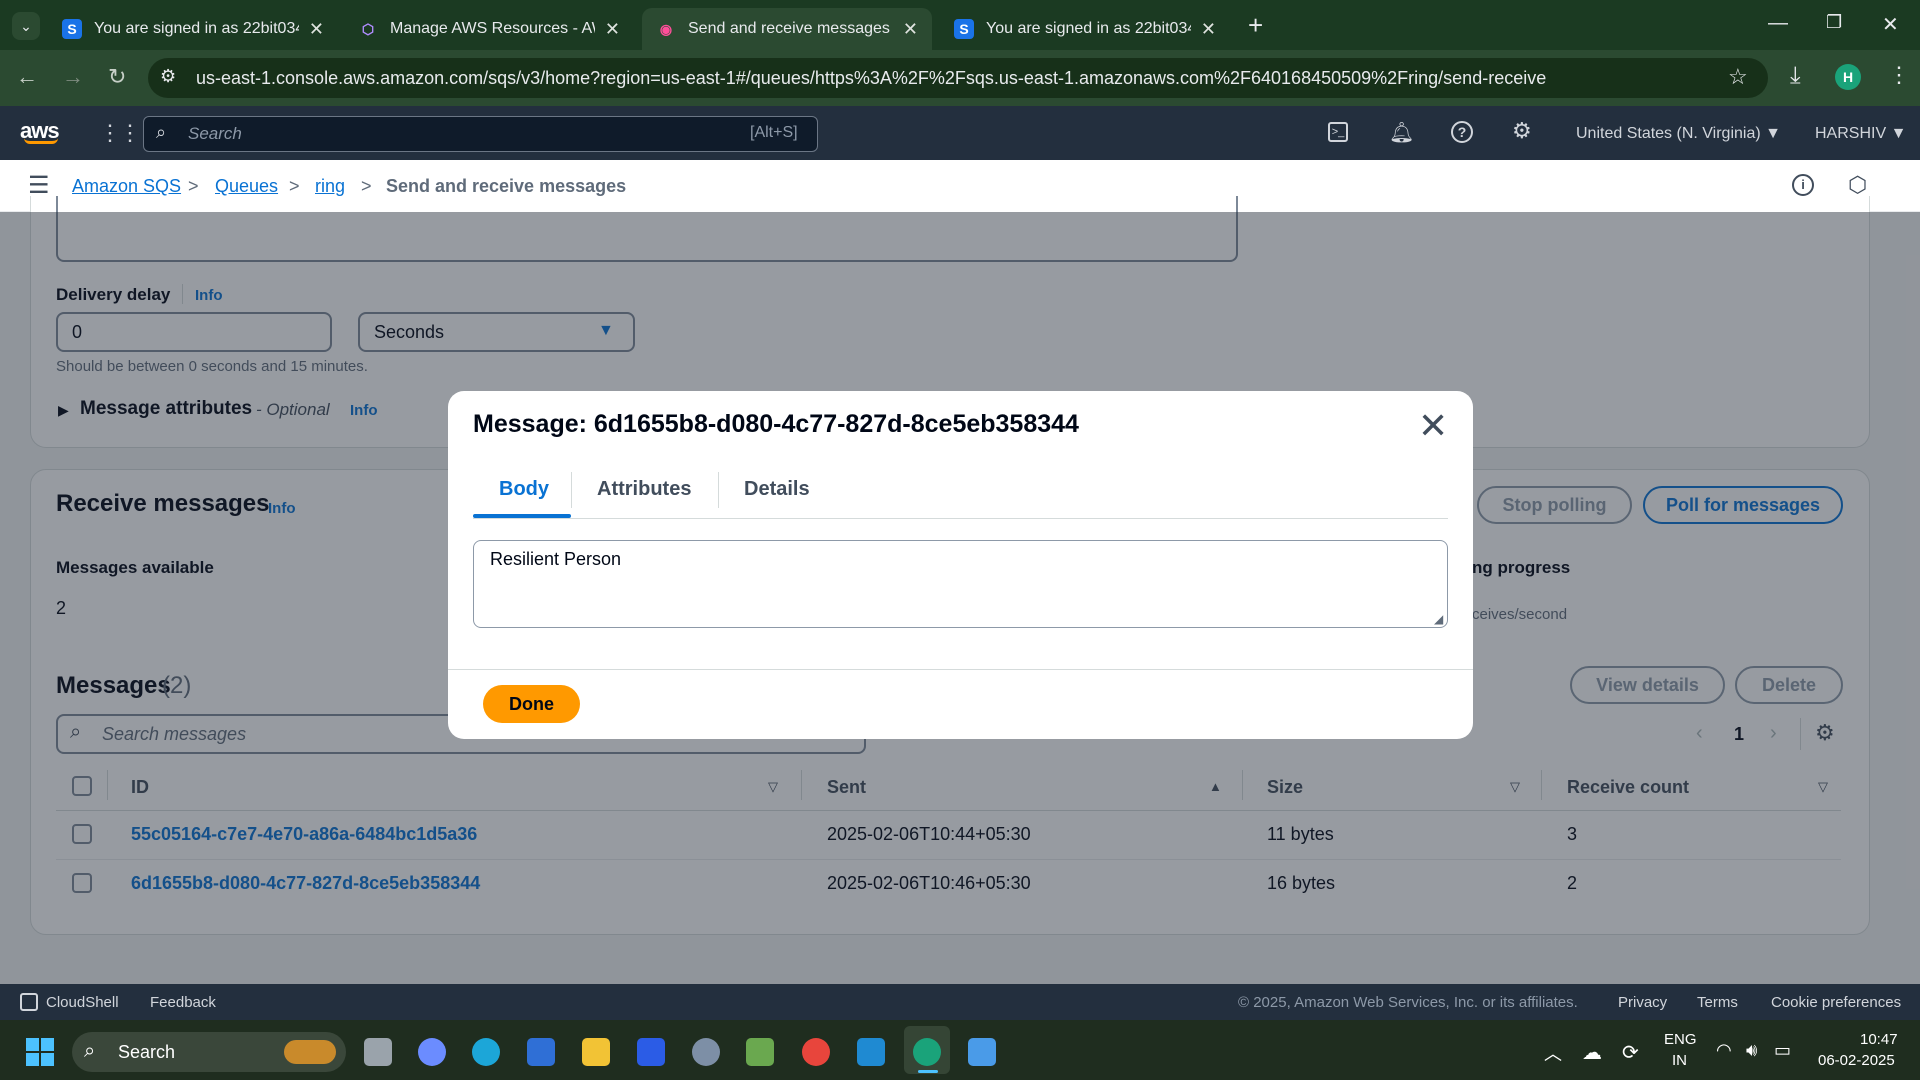  Describe the element at coordinates (651, 1052) in the screenshot. I see `pen-app-icon` at that location.